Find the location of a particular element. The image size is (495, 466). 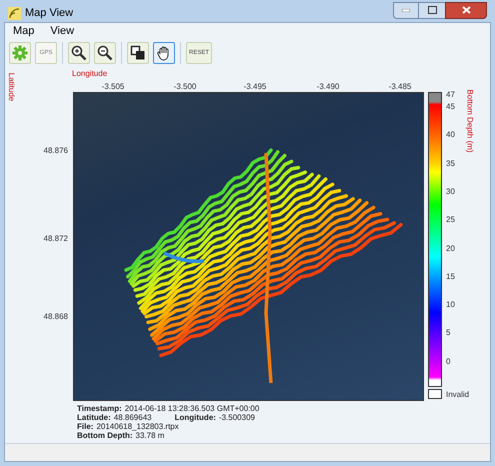

maximize-button is located at coordinates (432, 10).